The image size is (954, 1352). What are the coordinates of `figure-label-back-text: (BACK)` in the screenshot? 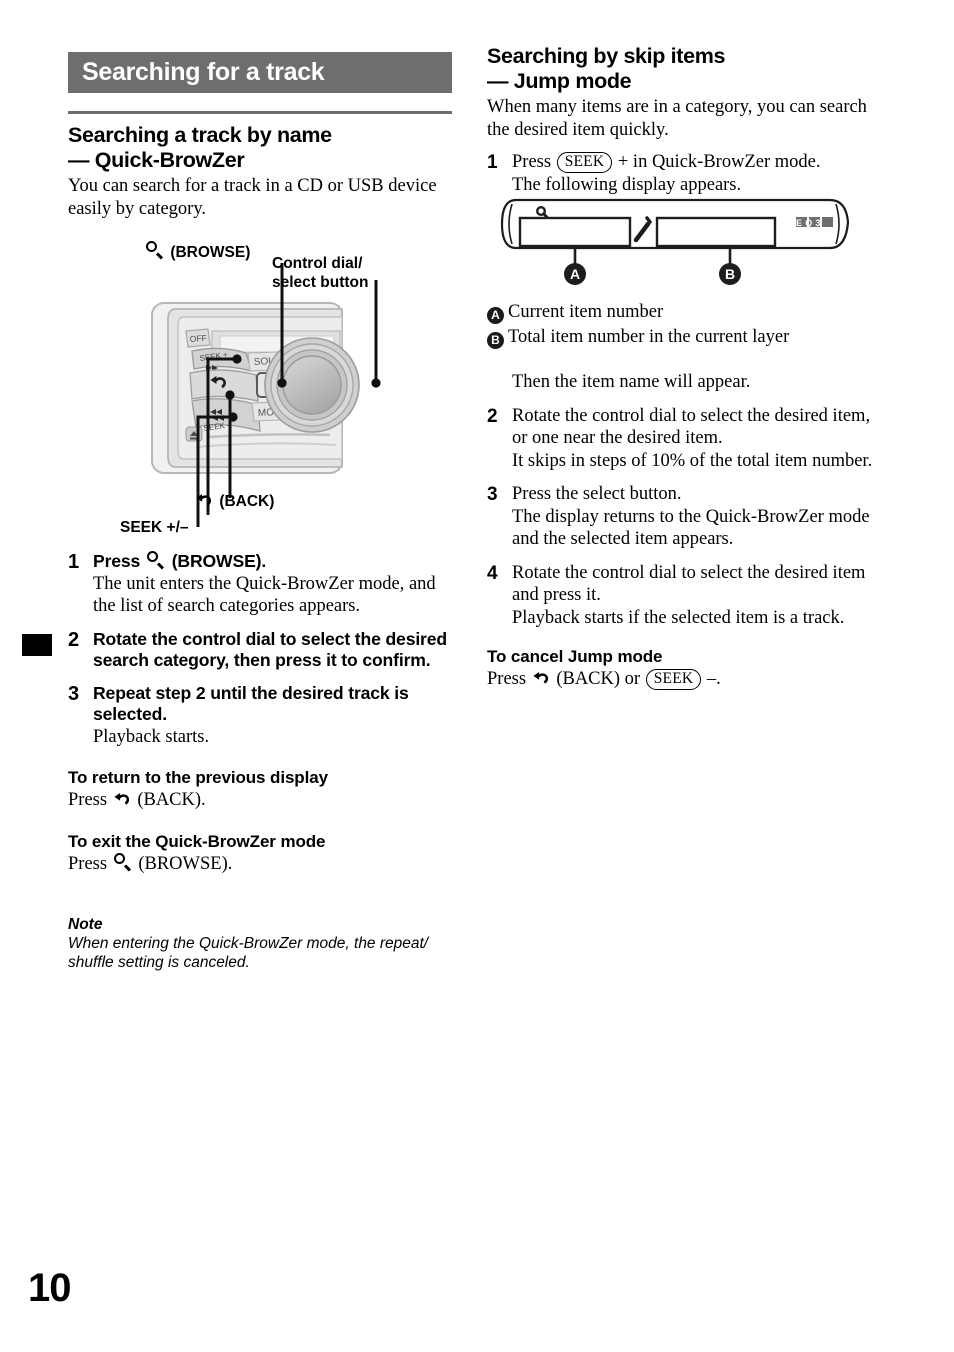 It's located at (247, 501).